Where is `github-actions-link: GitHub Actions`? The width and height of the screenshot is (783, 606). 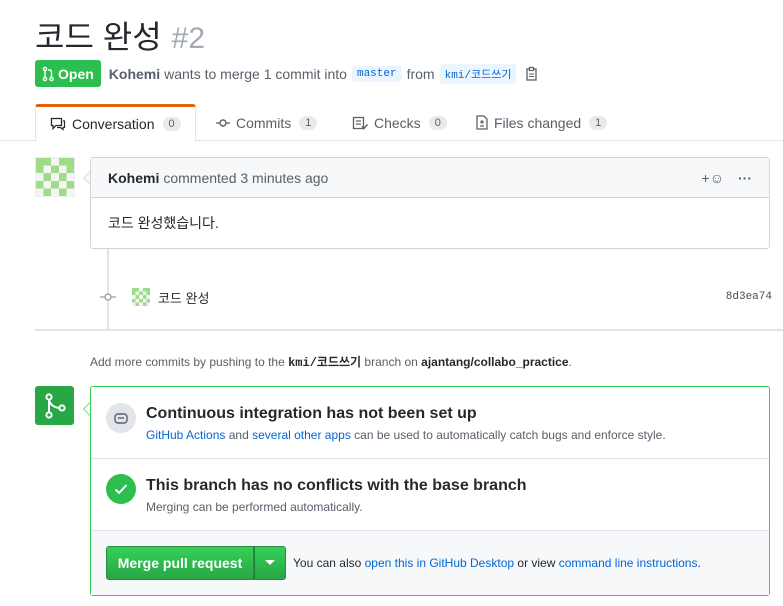 github-actions-link: GitHub Actions is located at coordinates (185, 435).